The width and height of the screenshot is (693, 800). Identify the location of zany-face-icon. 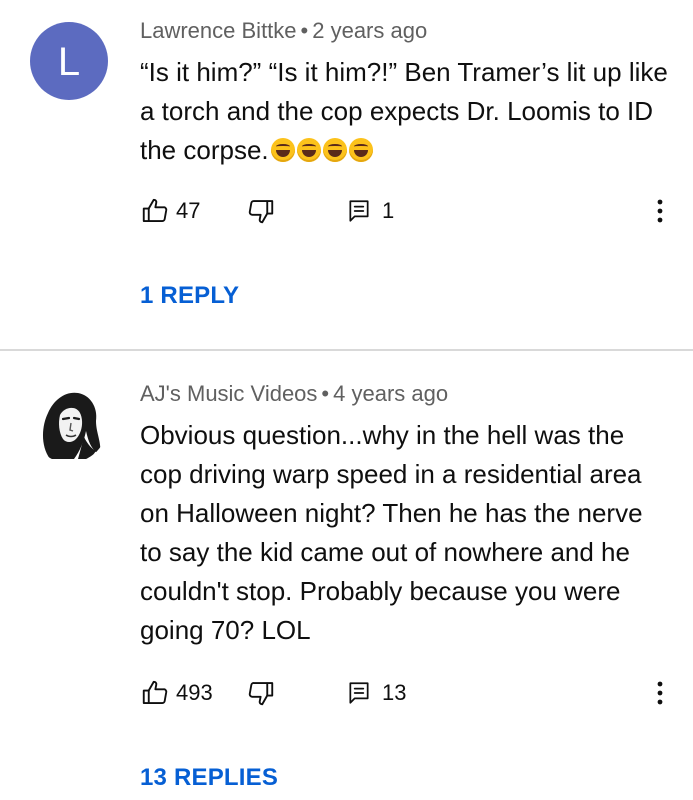
(360, 150).